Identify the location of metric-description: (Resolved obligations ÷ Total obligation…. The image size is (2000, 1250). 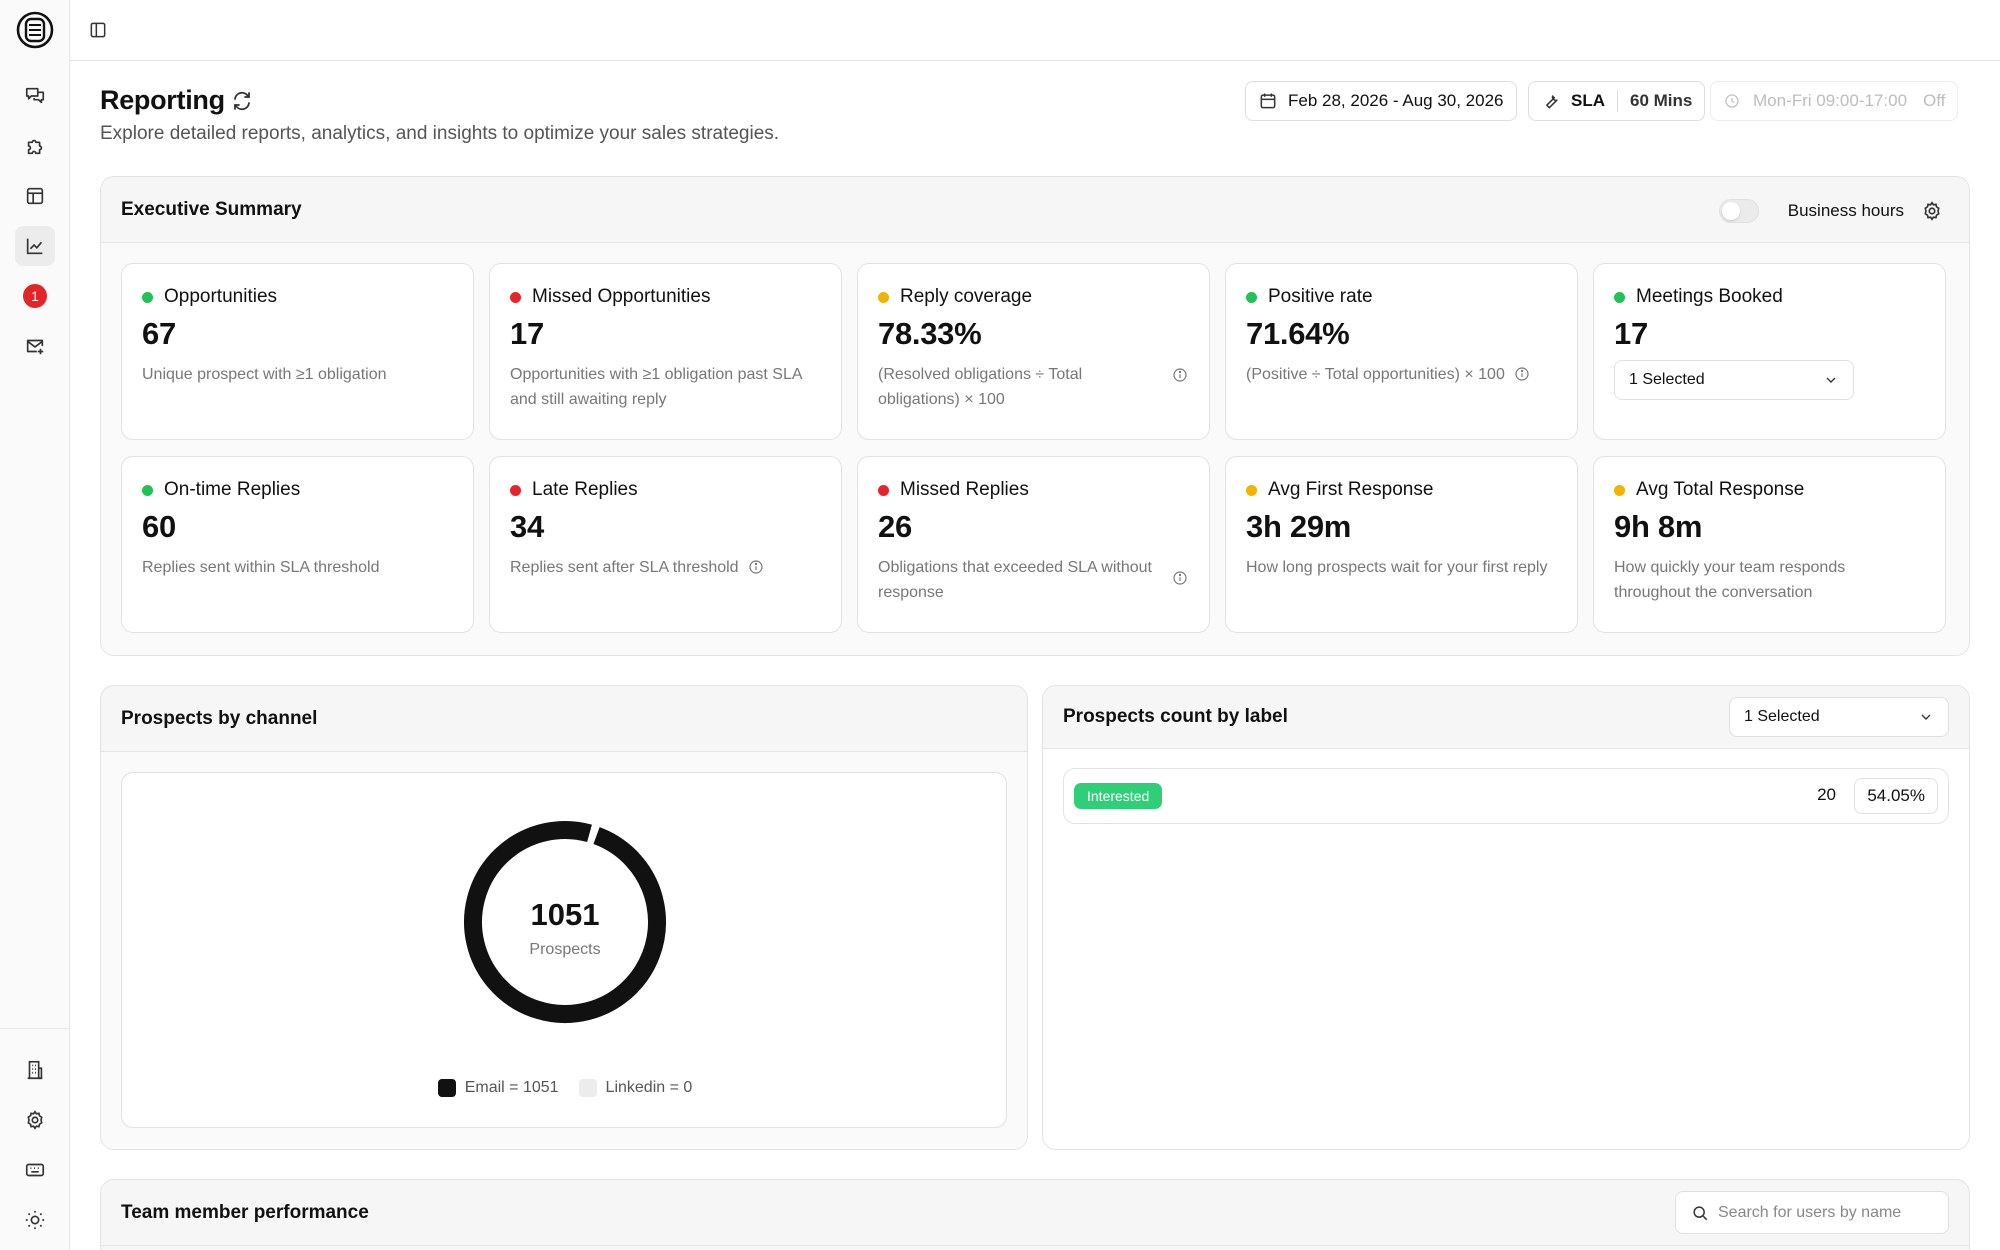
(980, 387).